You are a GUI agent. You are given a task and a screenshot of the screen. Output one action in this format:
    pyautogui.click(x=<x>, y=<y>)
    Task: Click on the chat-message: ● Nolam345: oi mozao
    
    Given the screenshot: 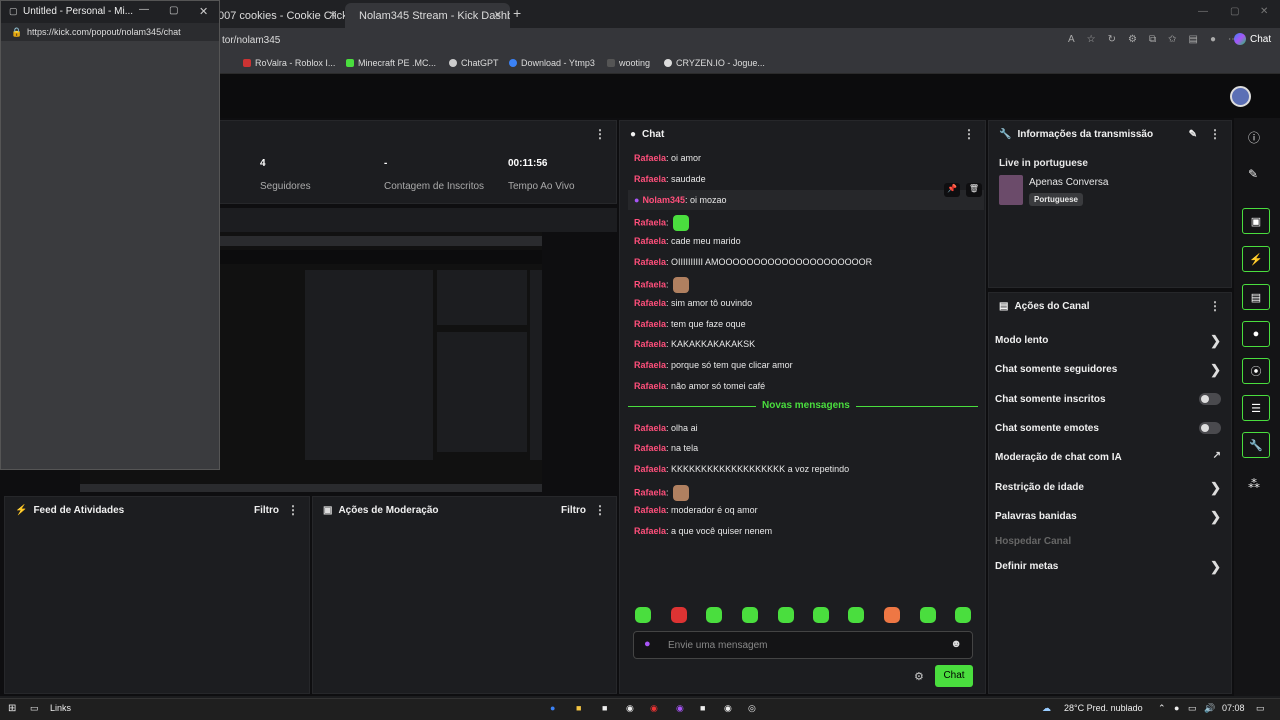 What is the action you would take?
    pyautogui.click(x=680, y=200)
    